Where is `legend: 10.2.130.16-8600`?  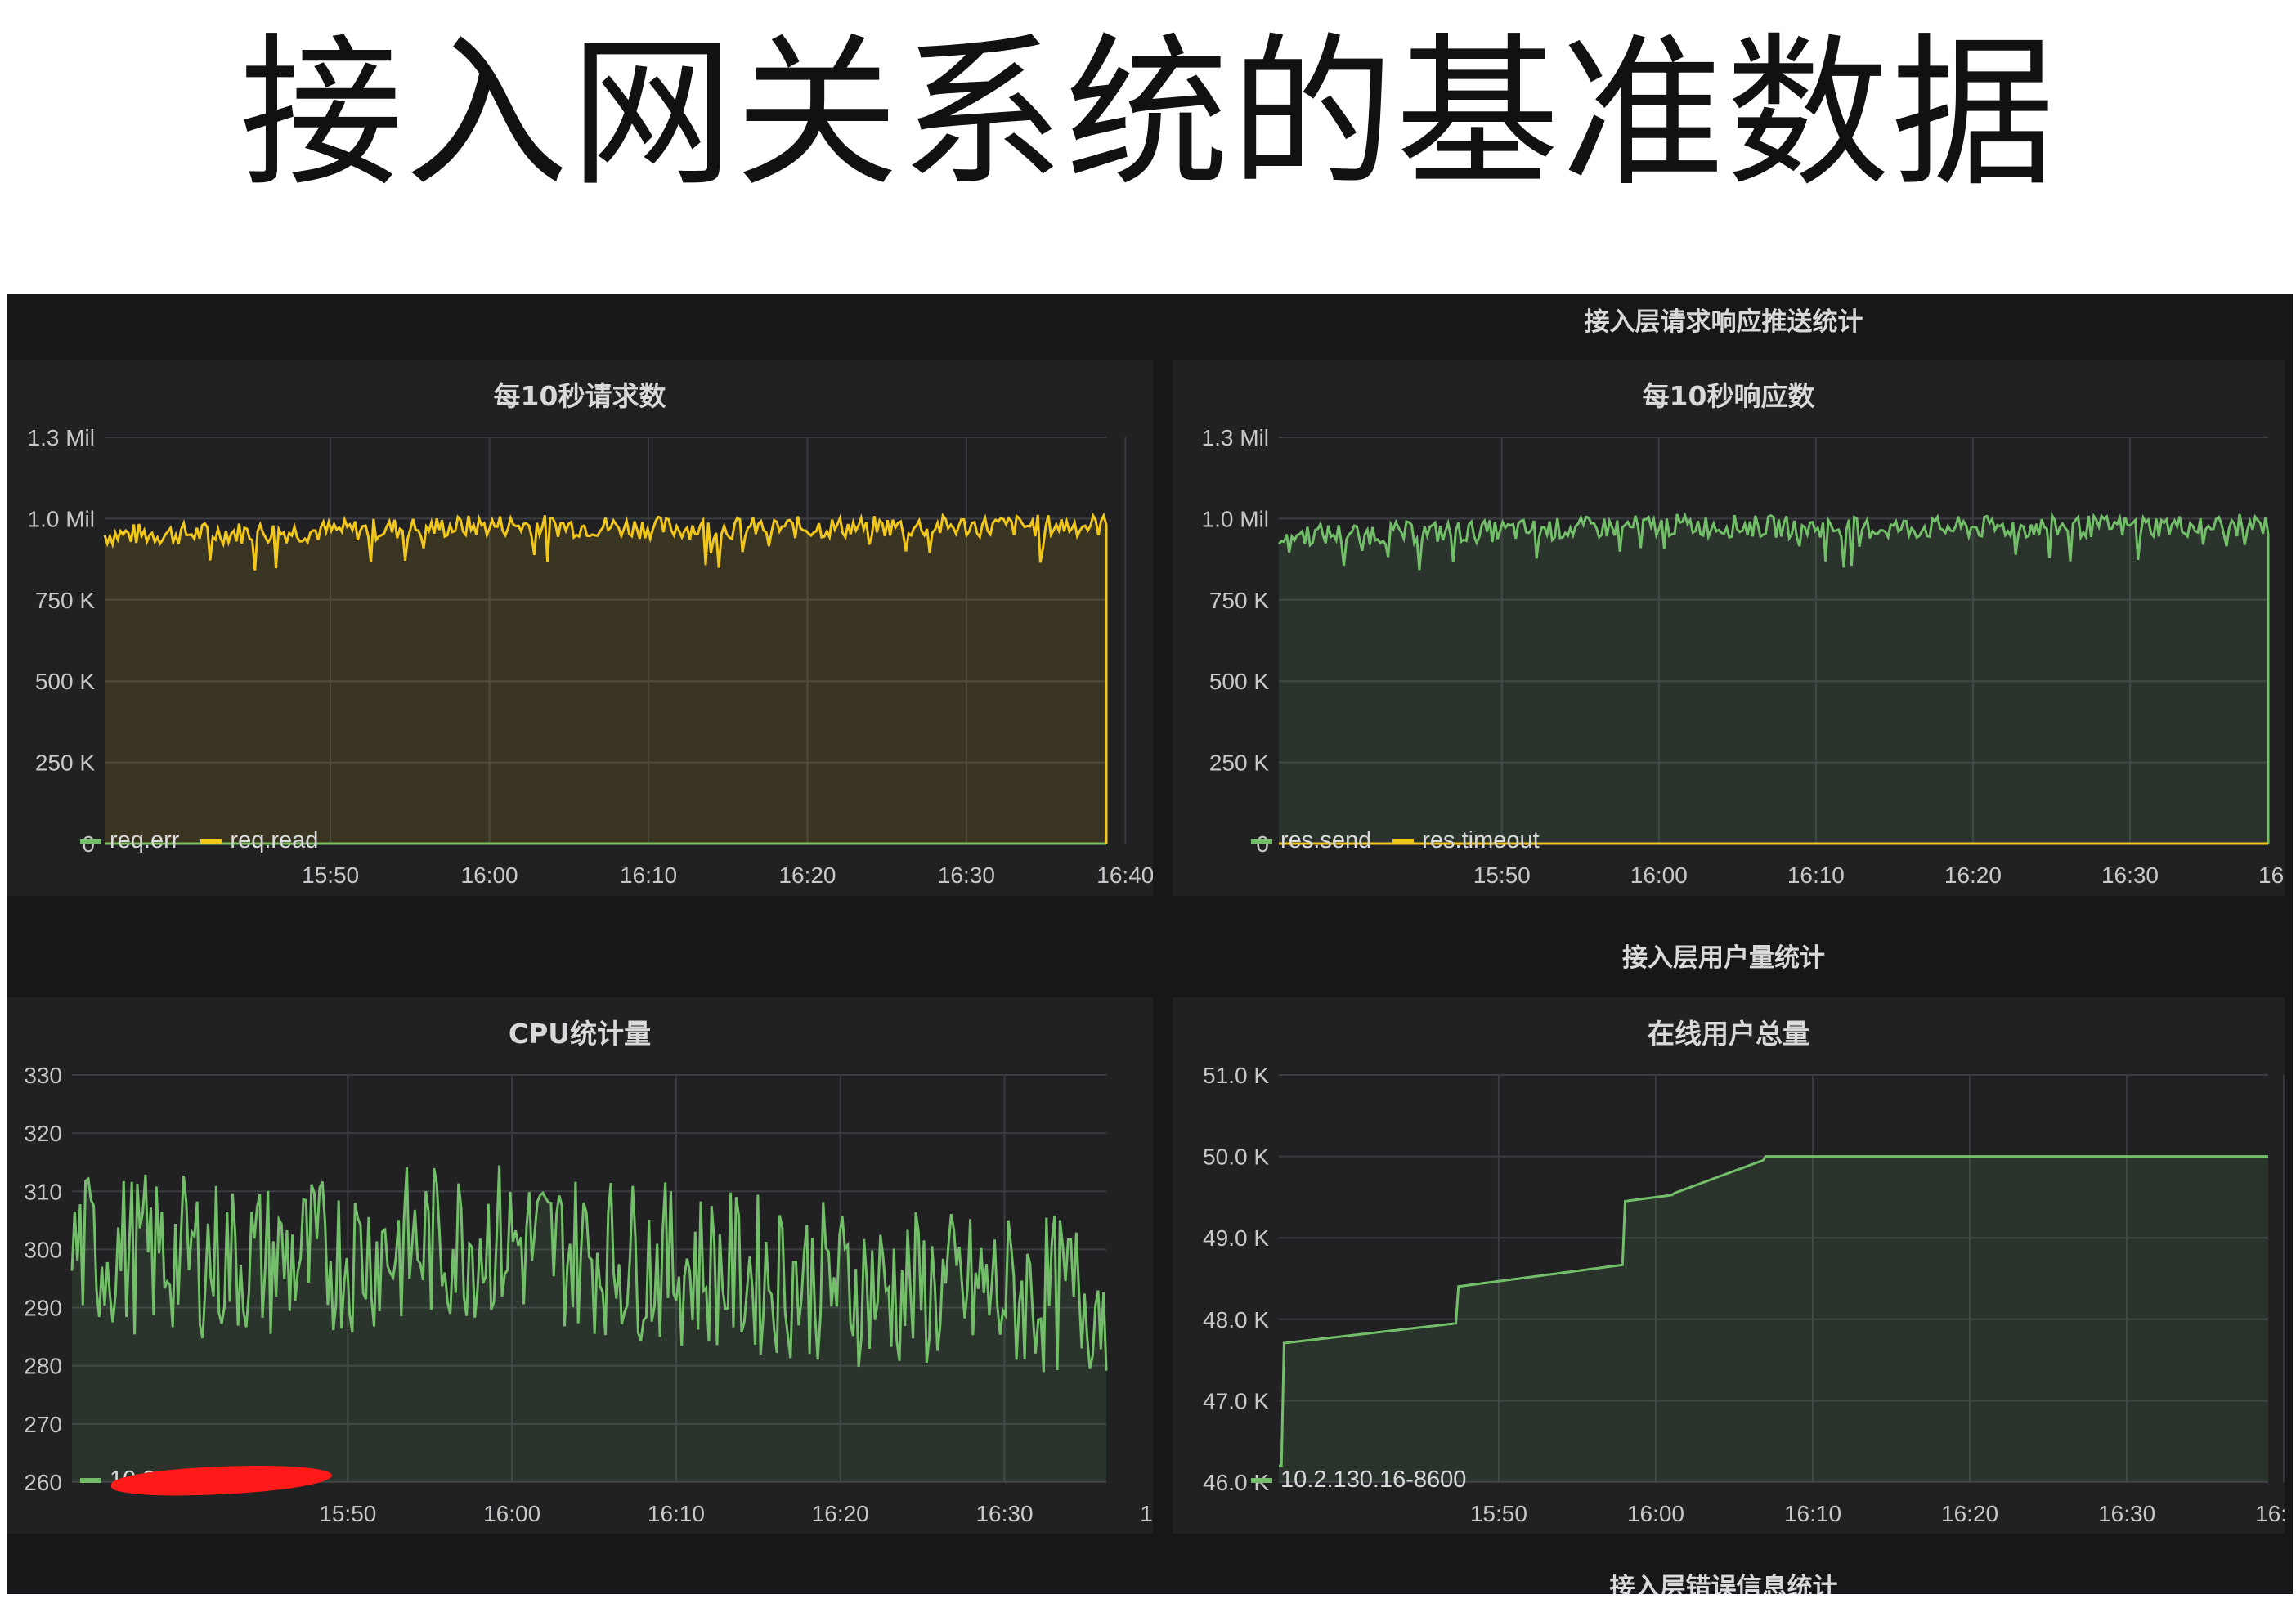 legend: 10.2.130.16-8600 is located at coordinates (1358, 1481).